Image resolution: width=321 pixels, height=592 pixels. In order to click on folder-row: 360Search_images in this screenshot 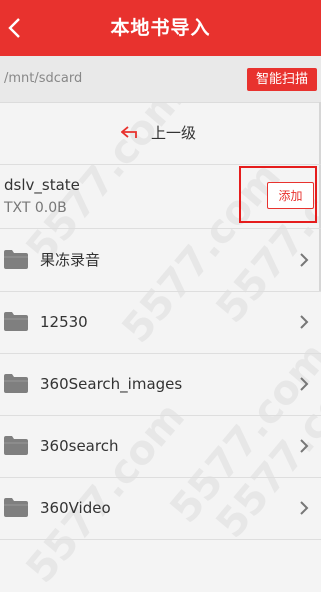, I will do `click(160, 384)`.